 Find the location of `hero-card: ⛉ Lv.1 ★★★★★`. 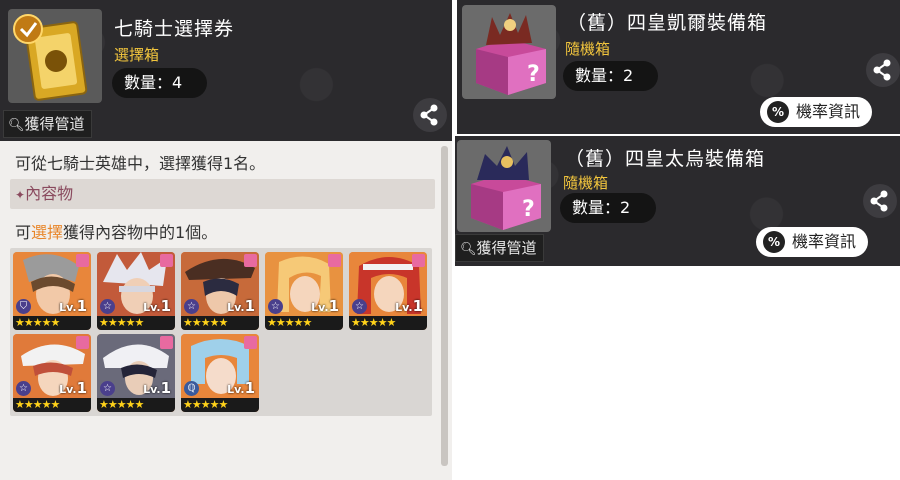

hero-card: ⛉ Lv.1 ★★★★★ is located at coordinates (52, 291).